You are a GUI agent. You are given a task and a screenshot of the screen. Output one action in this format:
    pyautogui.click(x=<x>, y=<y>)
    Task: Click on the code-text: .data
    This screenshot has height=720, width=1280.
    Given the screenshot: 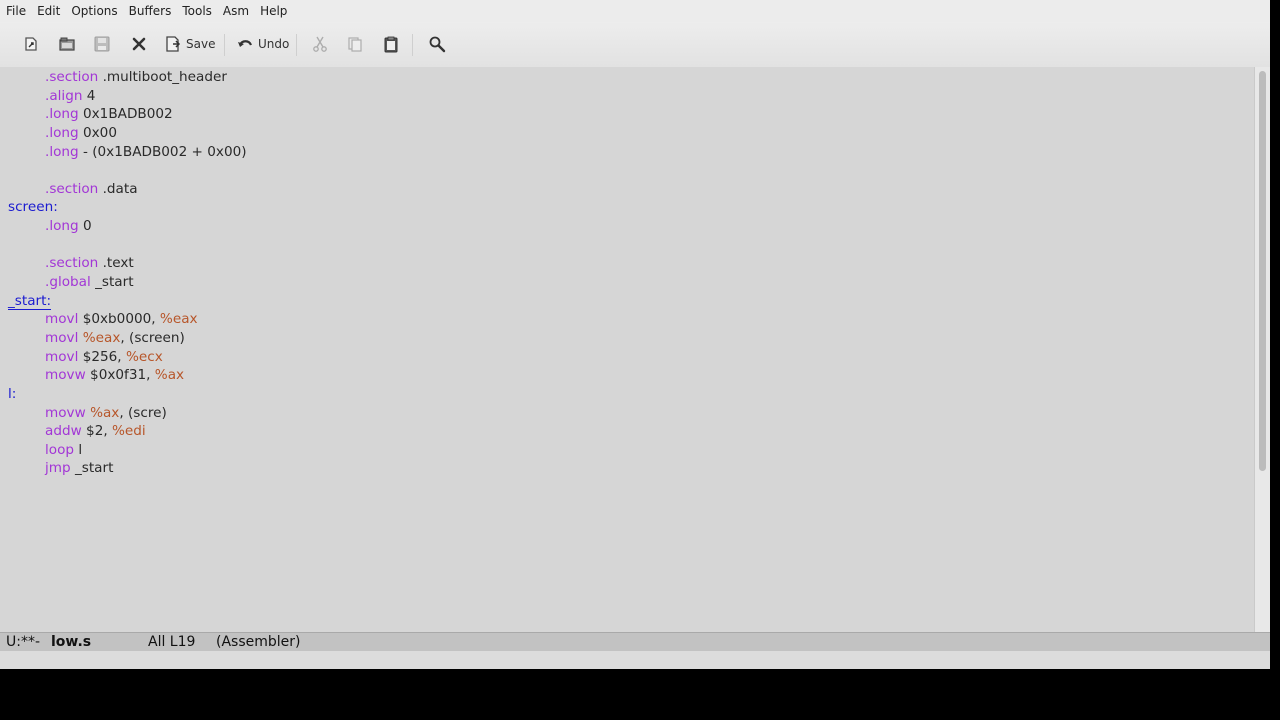 What is the action you would take?
    pyautogui.click(x=118, y=188)
    